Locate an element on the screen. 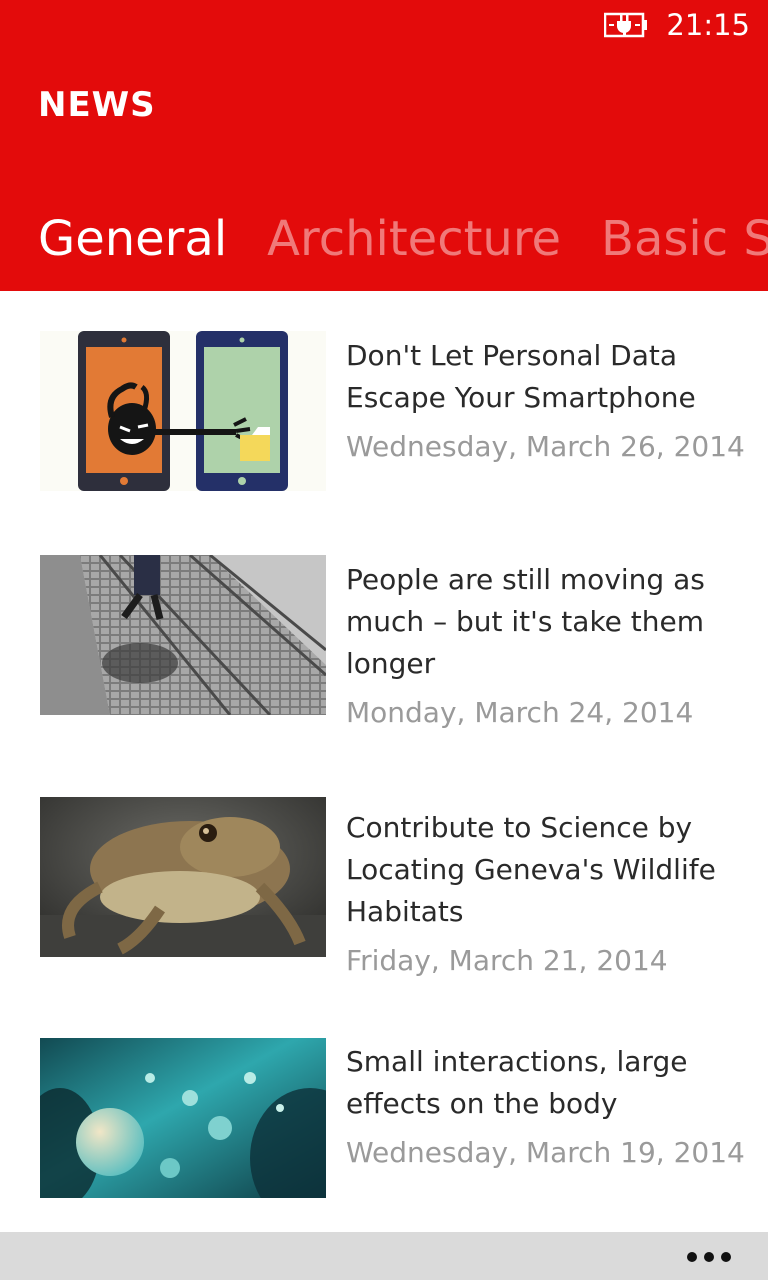 The height and width of the screenshot is (1280, 768). tab-general: General is located at coordinates (132, 239).